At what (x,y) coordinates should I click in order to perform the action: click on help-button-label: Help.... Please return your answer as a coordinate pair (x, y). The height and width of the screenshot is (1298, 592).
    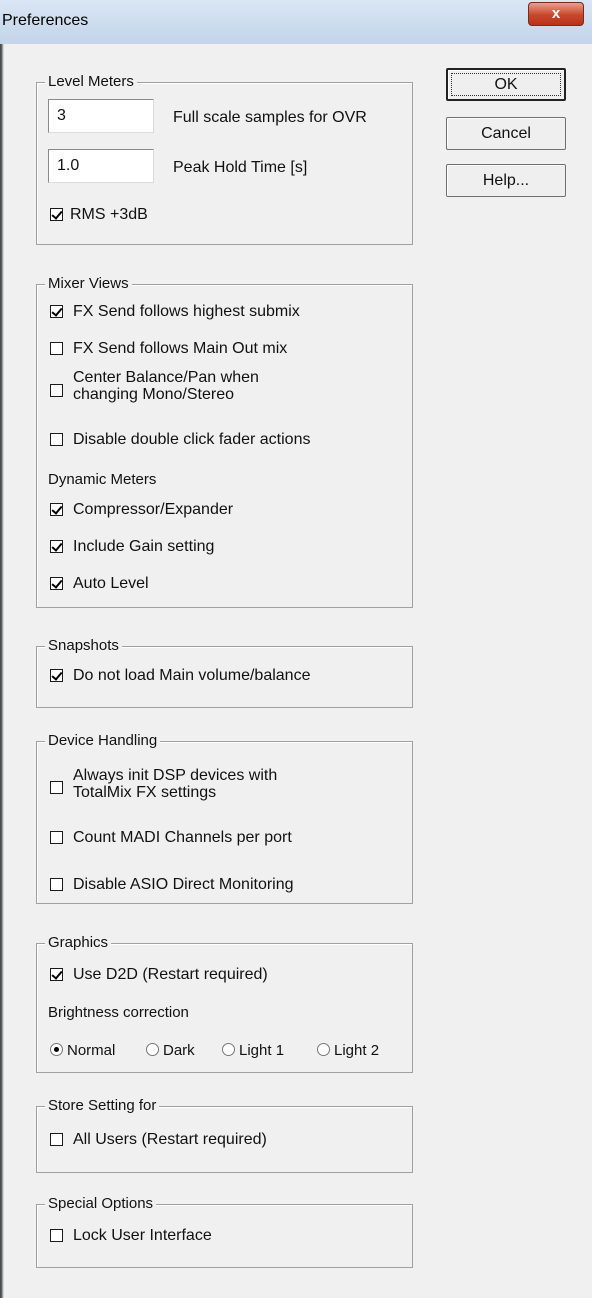
    Looking at the image, I should click on (506, 180).